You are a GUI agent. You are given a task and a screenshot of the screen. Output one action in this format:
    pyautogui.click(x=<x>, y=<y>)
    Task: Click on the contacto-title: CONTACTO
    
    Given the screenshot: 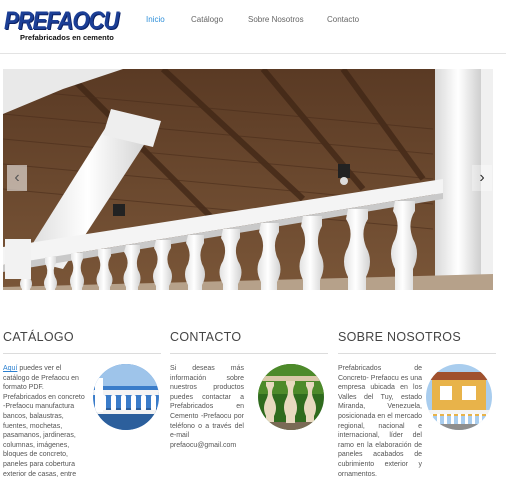 What is the action you would take?
    pyautogui.click(x=249, y=342)
    